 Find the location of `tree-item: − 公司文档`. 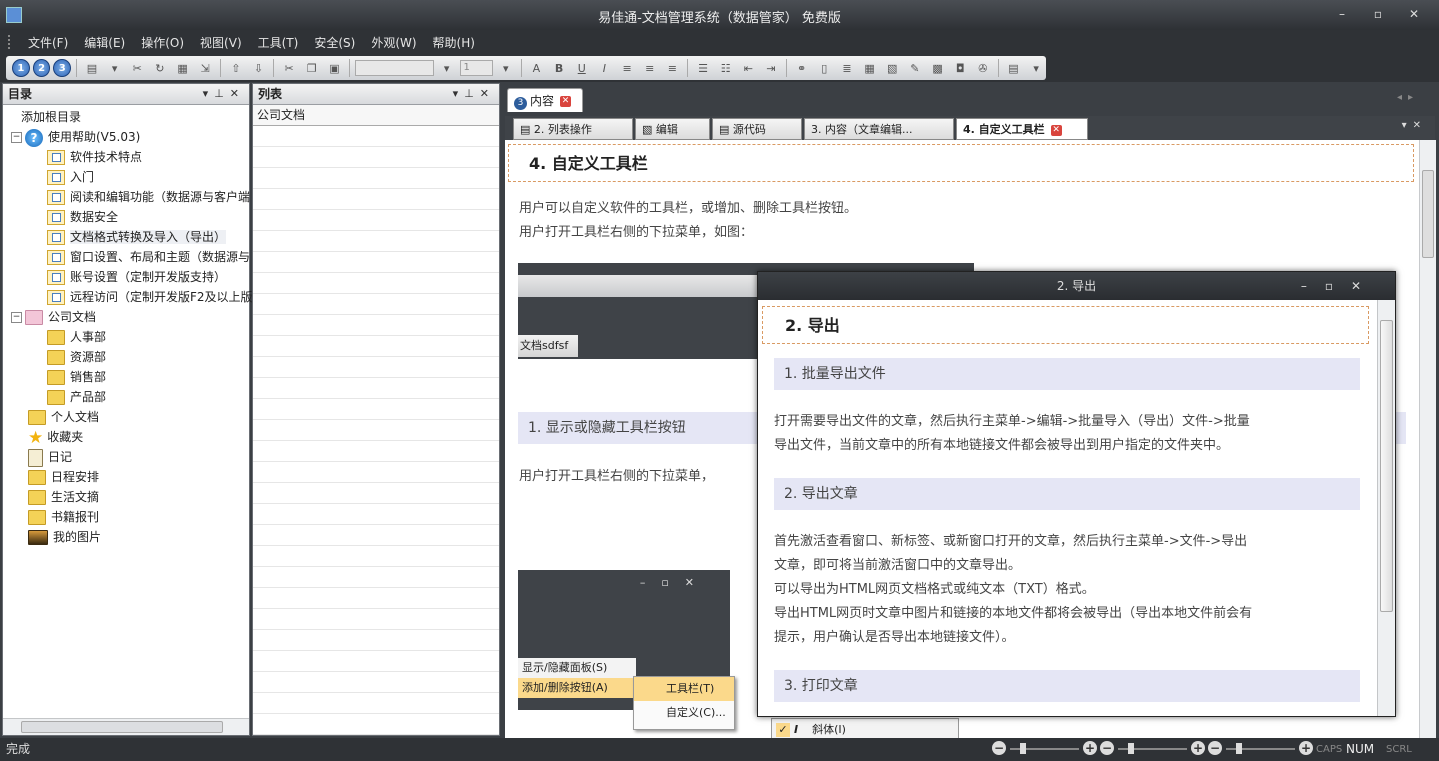

tree-item: − 公司文档 is located at coordinates (126, 317).